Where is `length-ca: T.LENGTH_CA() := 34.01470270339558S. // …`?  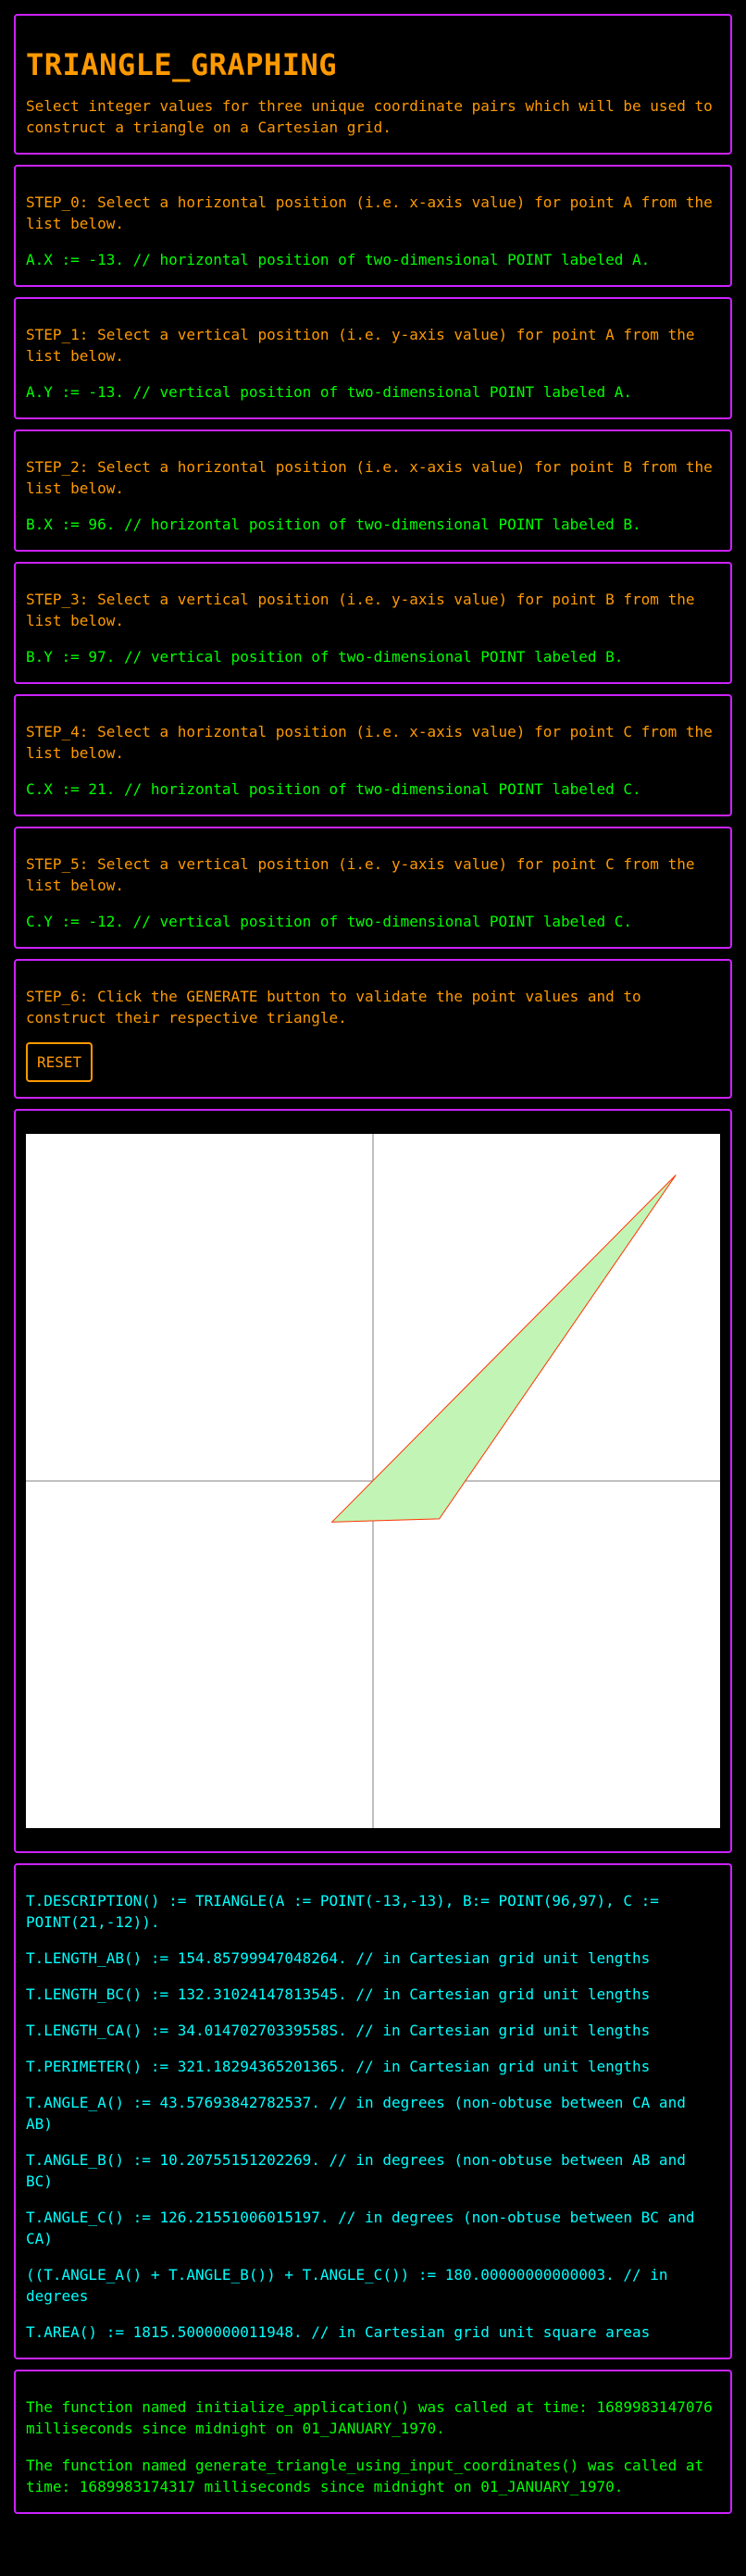
length-ca: T.LENGTH_CA() := 34.01470270339558S. // … is located at coordinates (338, 2030).